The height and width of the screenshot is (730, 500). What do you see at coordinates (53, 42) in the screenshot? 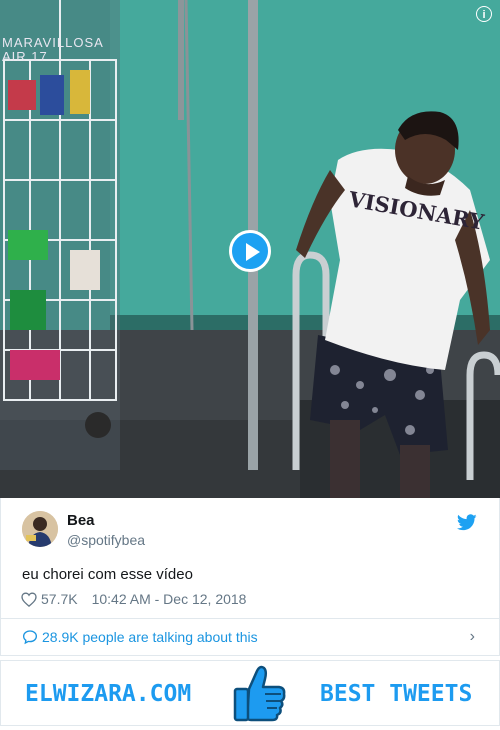
I see `store-sign-line1: MARAVILLOSA` at bounding box center [53, 42].